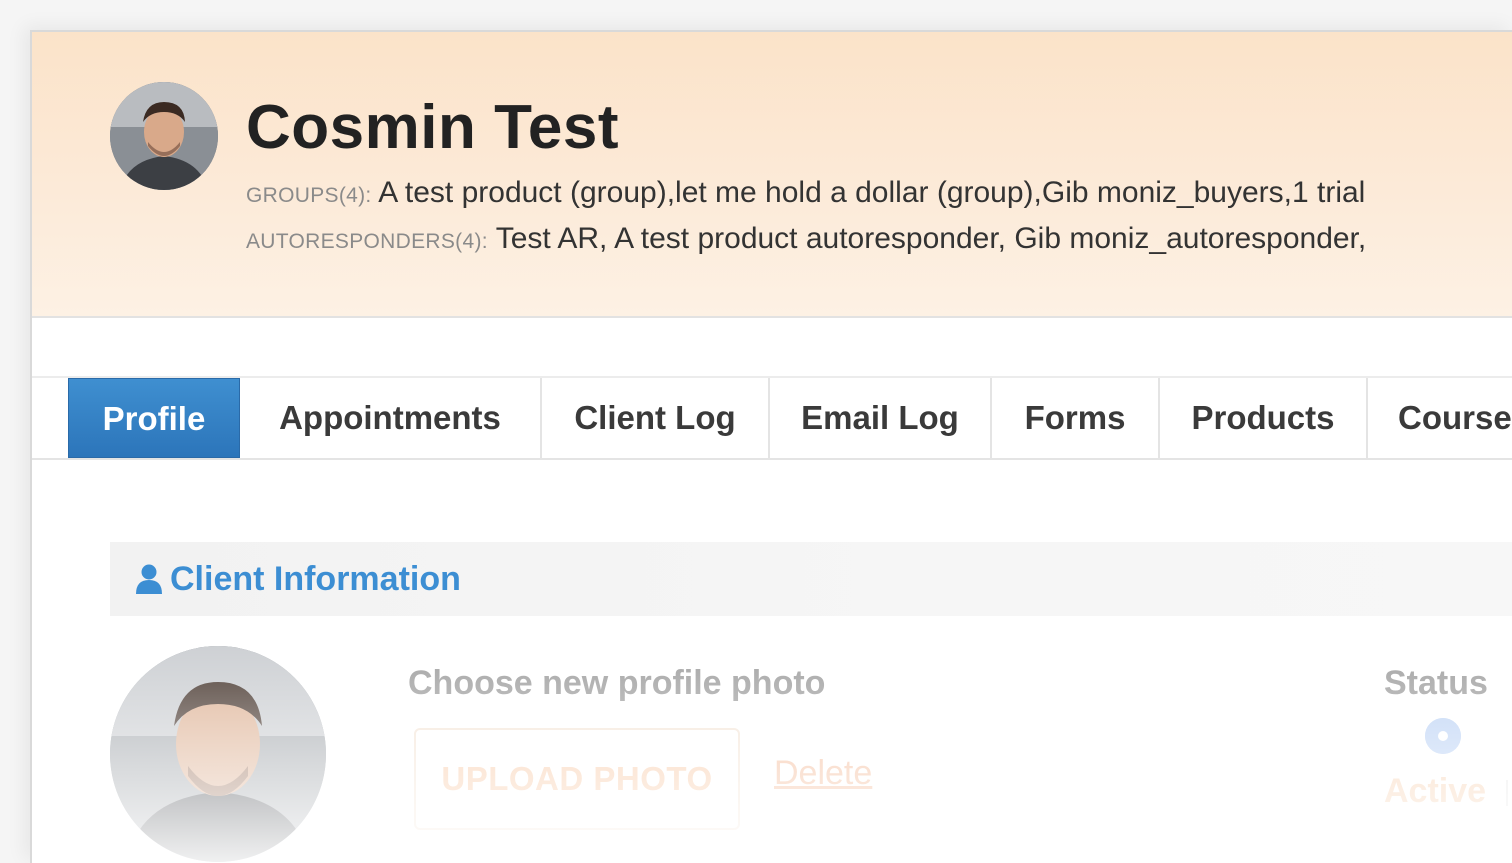 The width and height of the screenshot is (1512, 863). What do you see at coordinates (432, 127) in the screenshot?
I see `client-name: Cosmin Test` at bounding box center [432, 127].